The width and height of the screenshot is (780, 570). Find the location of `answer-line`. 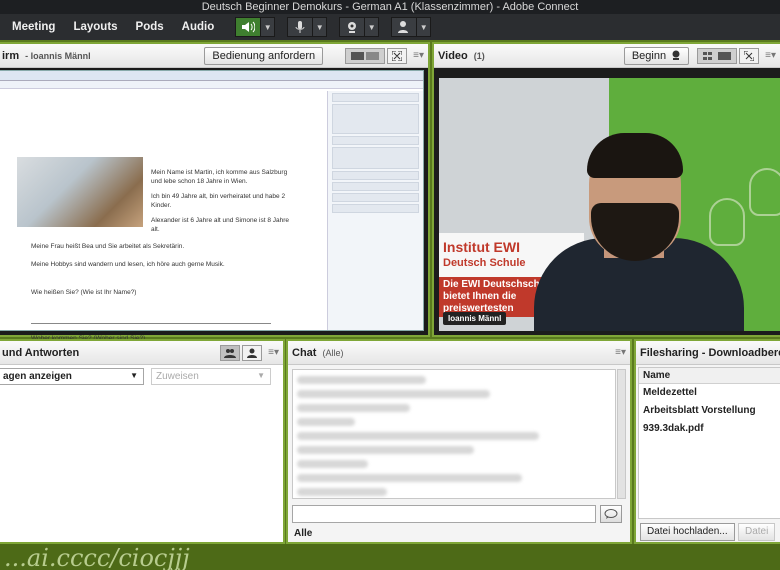

answer-line is located at coordinates (151, 323).